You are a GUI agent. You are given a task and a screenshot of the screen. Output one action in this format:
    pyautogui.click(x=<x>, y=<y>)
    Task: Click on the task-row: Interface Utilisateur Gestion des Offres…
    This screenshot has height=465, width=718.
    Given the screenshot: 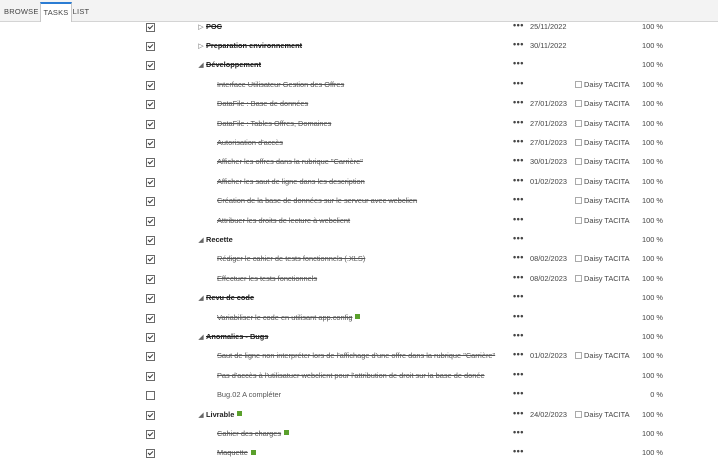 What is the action you would take?
    pyautogui.click(x=359, y=86)
    